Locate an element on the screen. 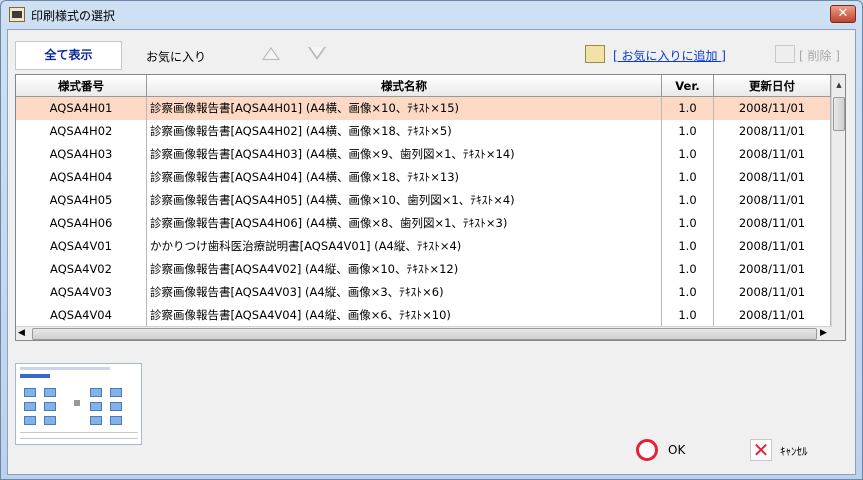 The height and width of the screenshot is (480, 863). preview-heading is located at coordinates (35, 376).